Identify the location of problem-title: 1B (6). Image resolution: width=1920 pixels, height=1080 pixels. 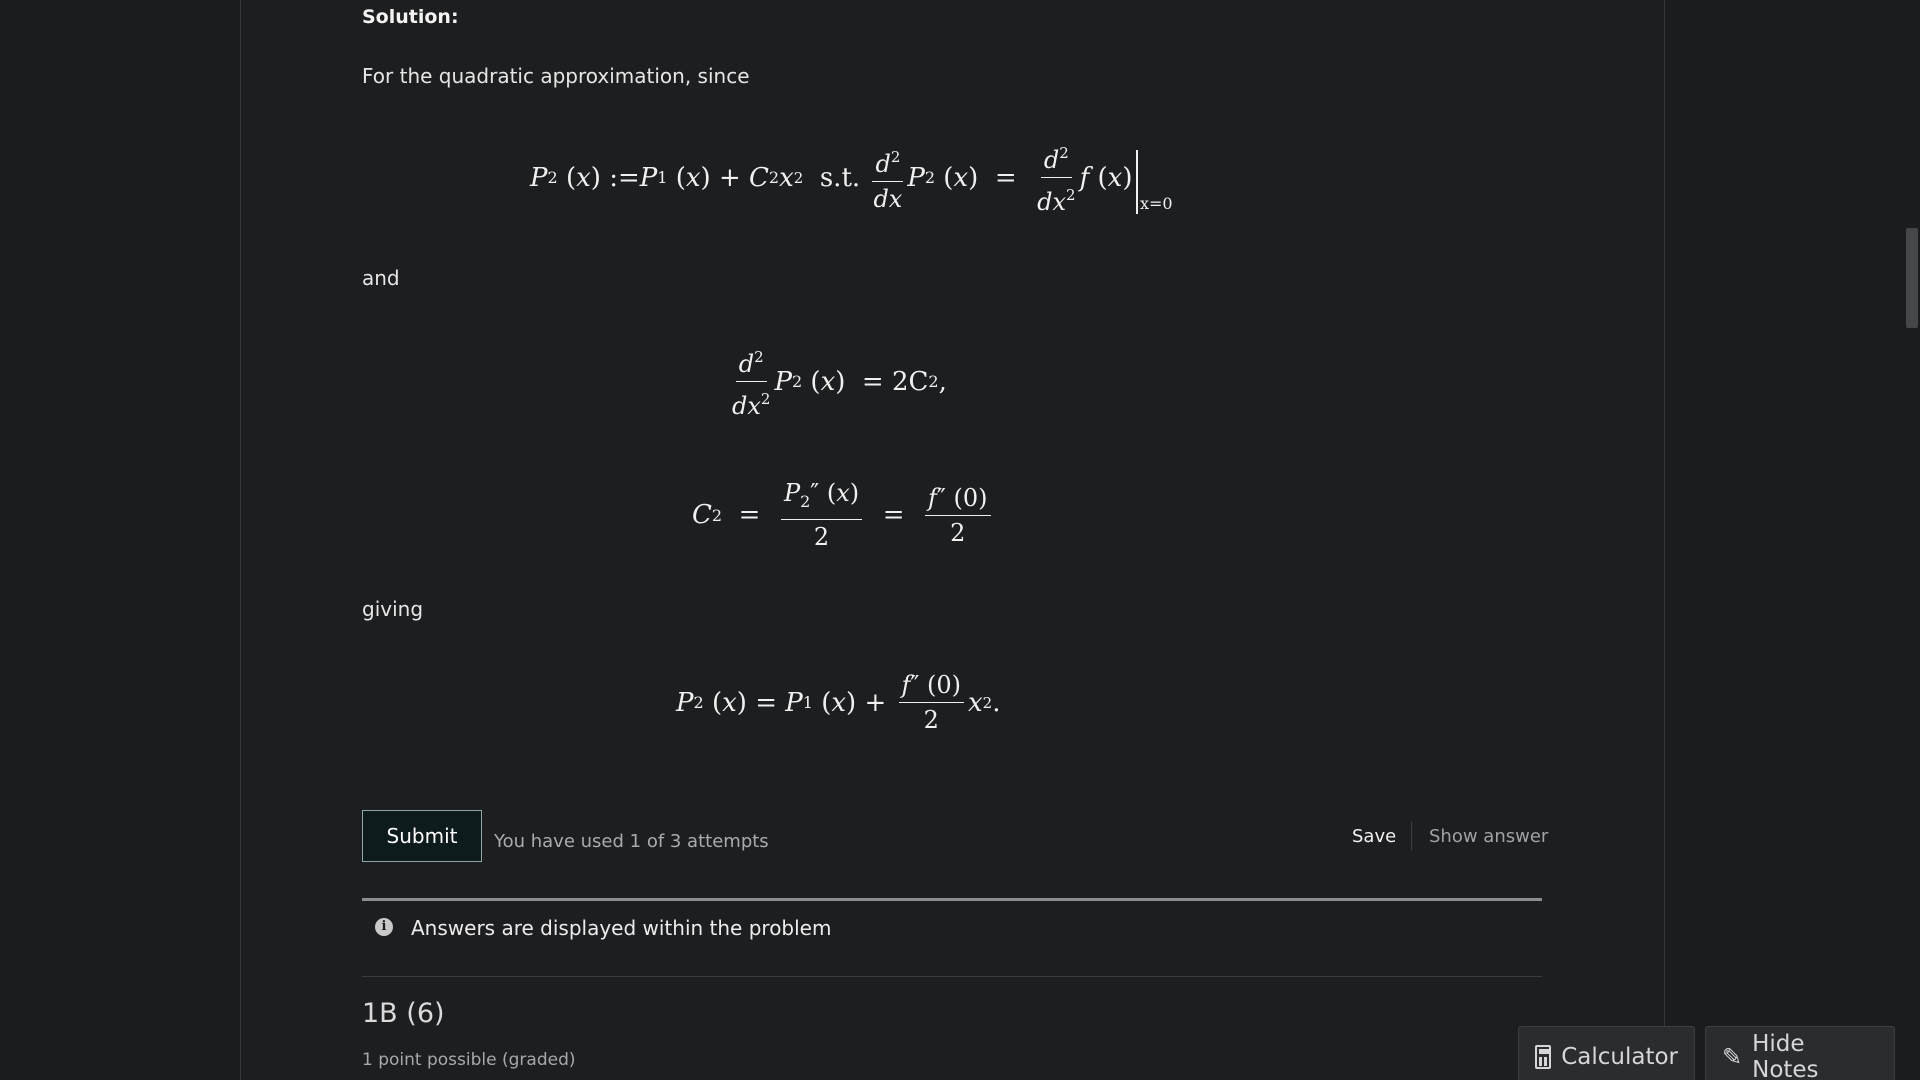
(403, 1013).